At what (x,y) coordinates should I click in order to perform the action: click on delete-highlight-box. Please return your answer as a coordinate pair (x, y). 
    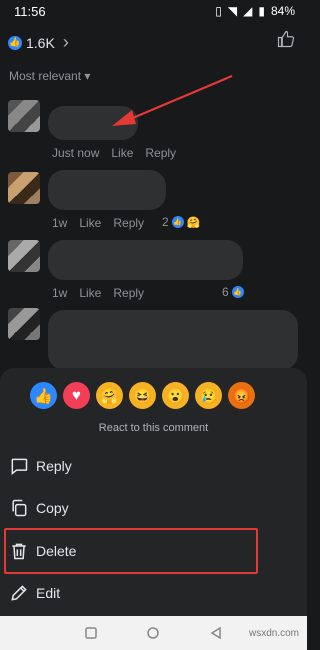
    Looking at the image, I should click on (131, 551).